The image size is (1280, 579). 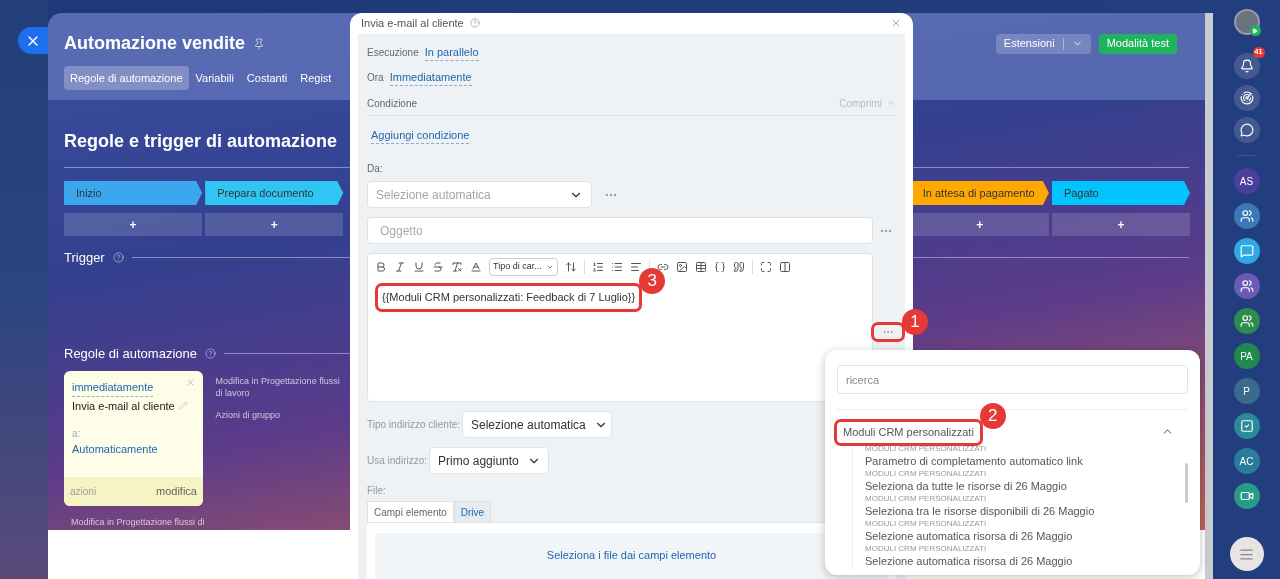 I want to click on select-files-link: Seleziona i file dai campi elemento, so click(x=631, y=554).